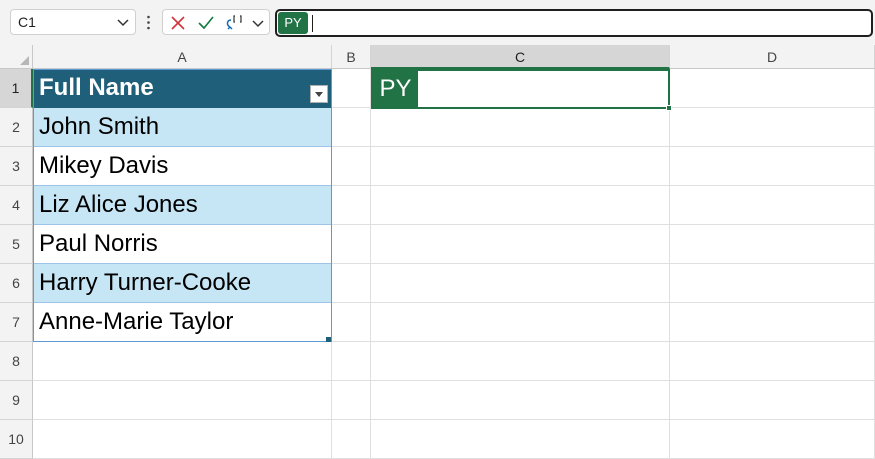  What do you see at coordinates (328, 339) in the screenshot?
I see `table-resize-handle` at bounding box center [328, 339].